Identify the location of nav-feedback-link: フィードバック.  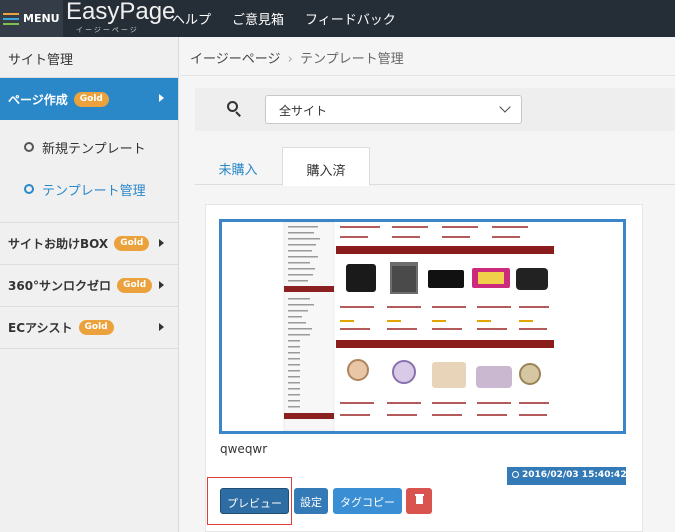
(350, 18).